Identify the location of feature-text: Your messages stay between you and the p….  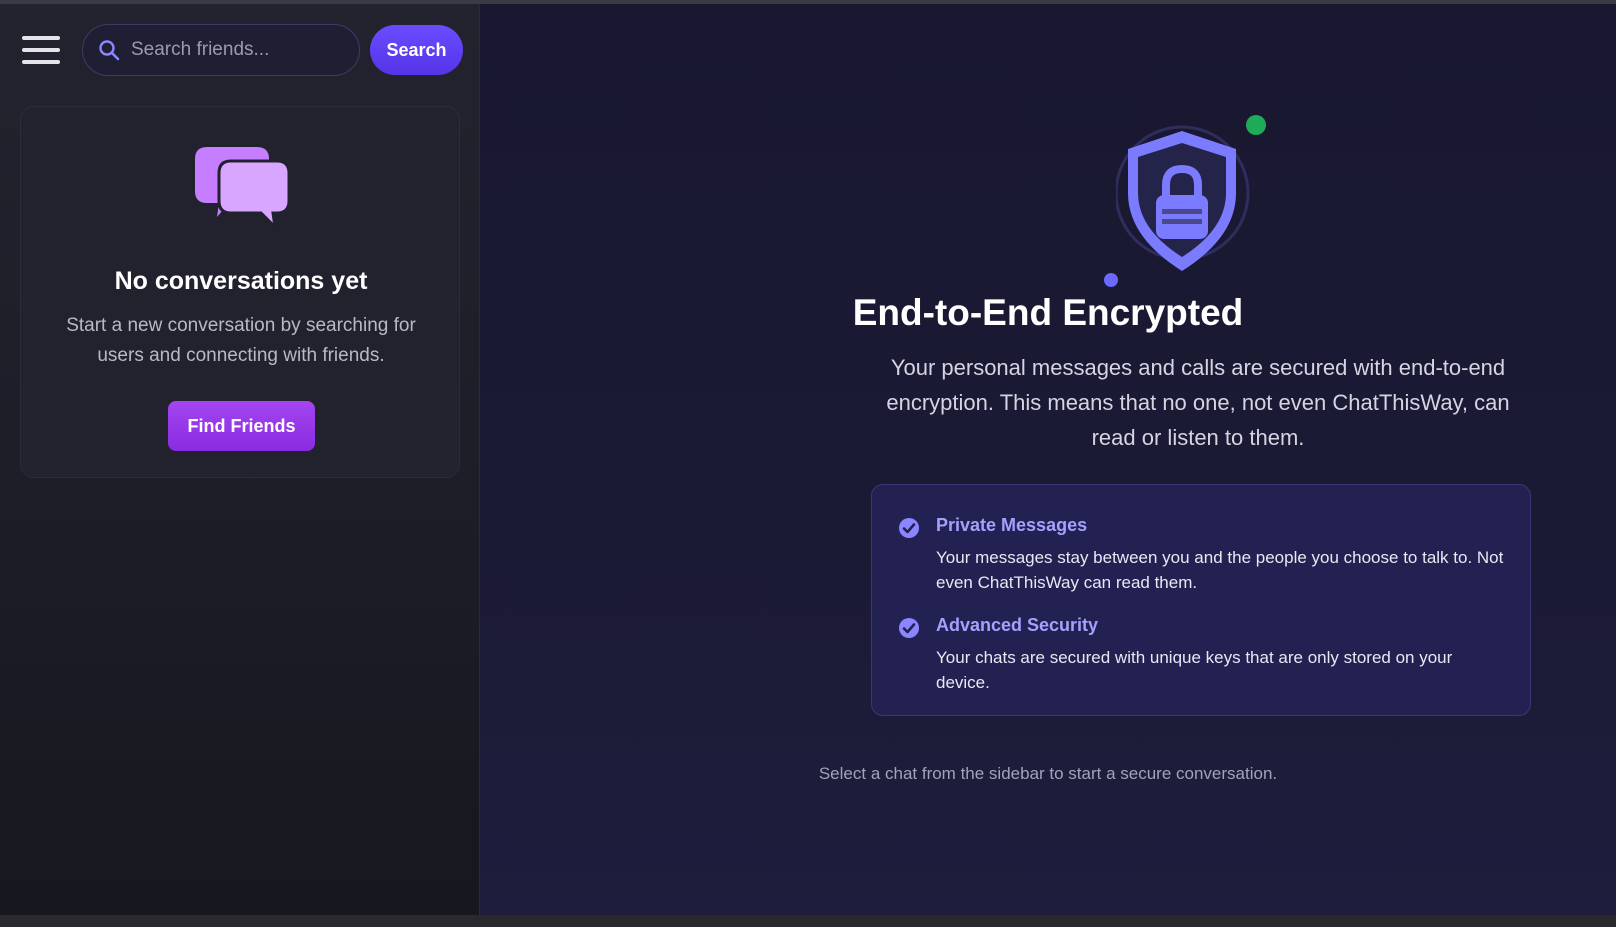
(1220, 570).